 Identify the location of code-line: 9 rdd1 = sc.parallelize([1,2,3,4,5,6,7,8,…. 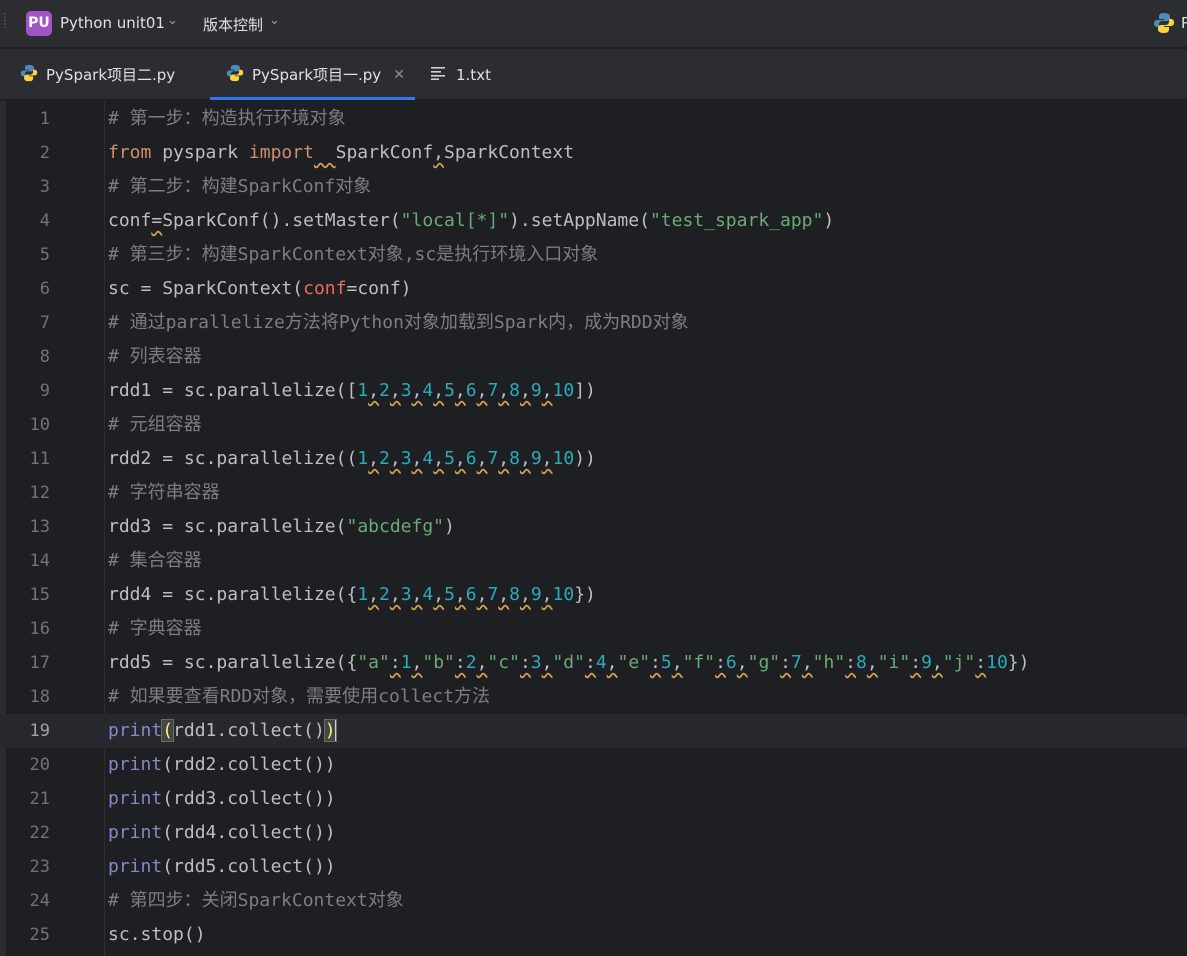
(593, 391).